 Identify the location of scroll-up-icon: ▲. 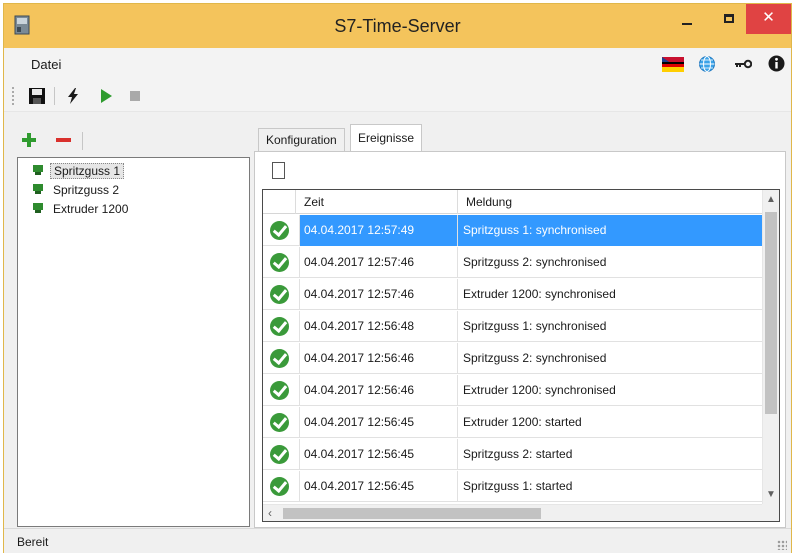
(771, 199).